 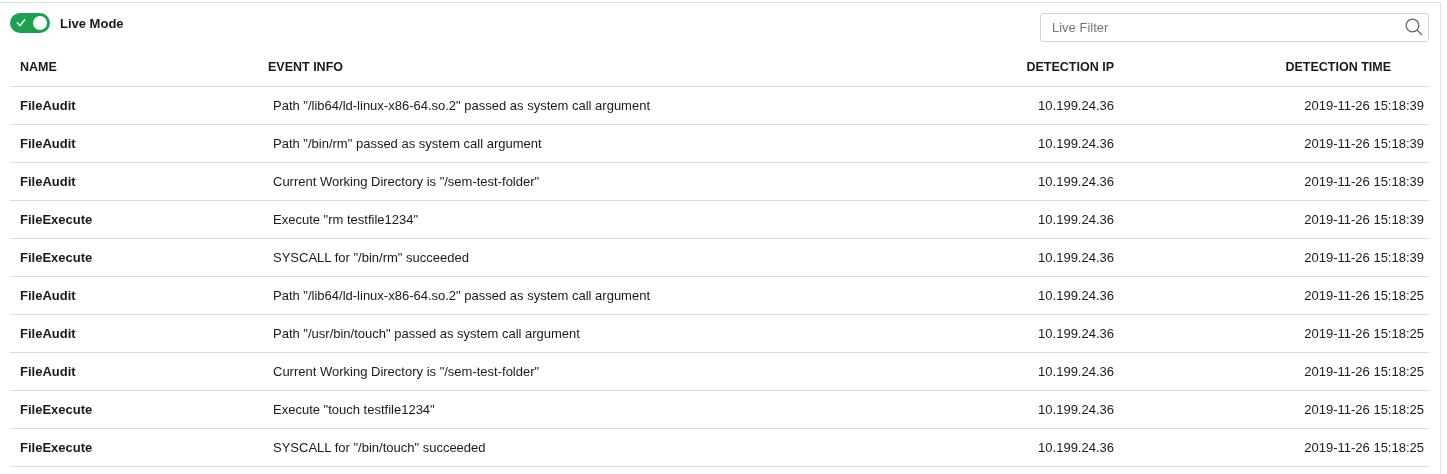 I want to click on search-icon, so click(x=1414, y=27).